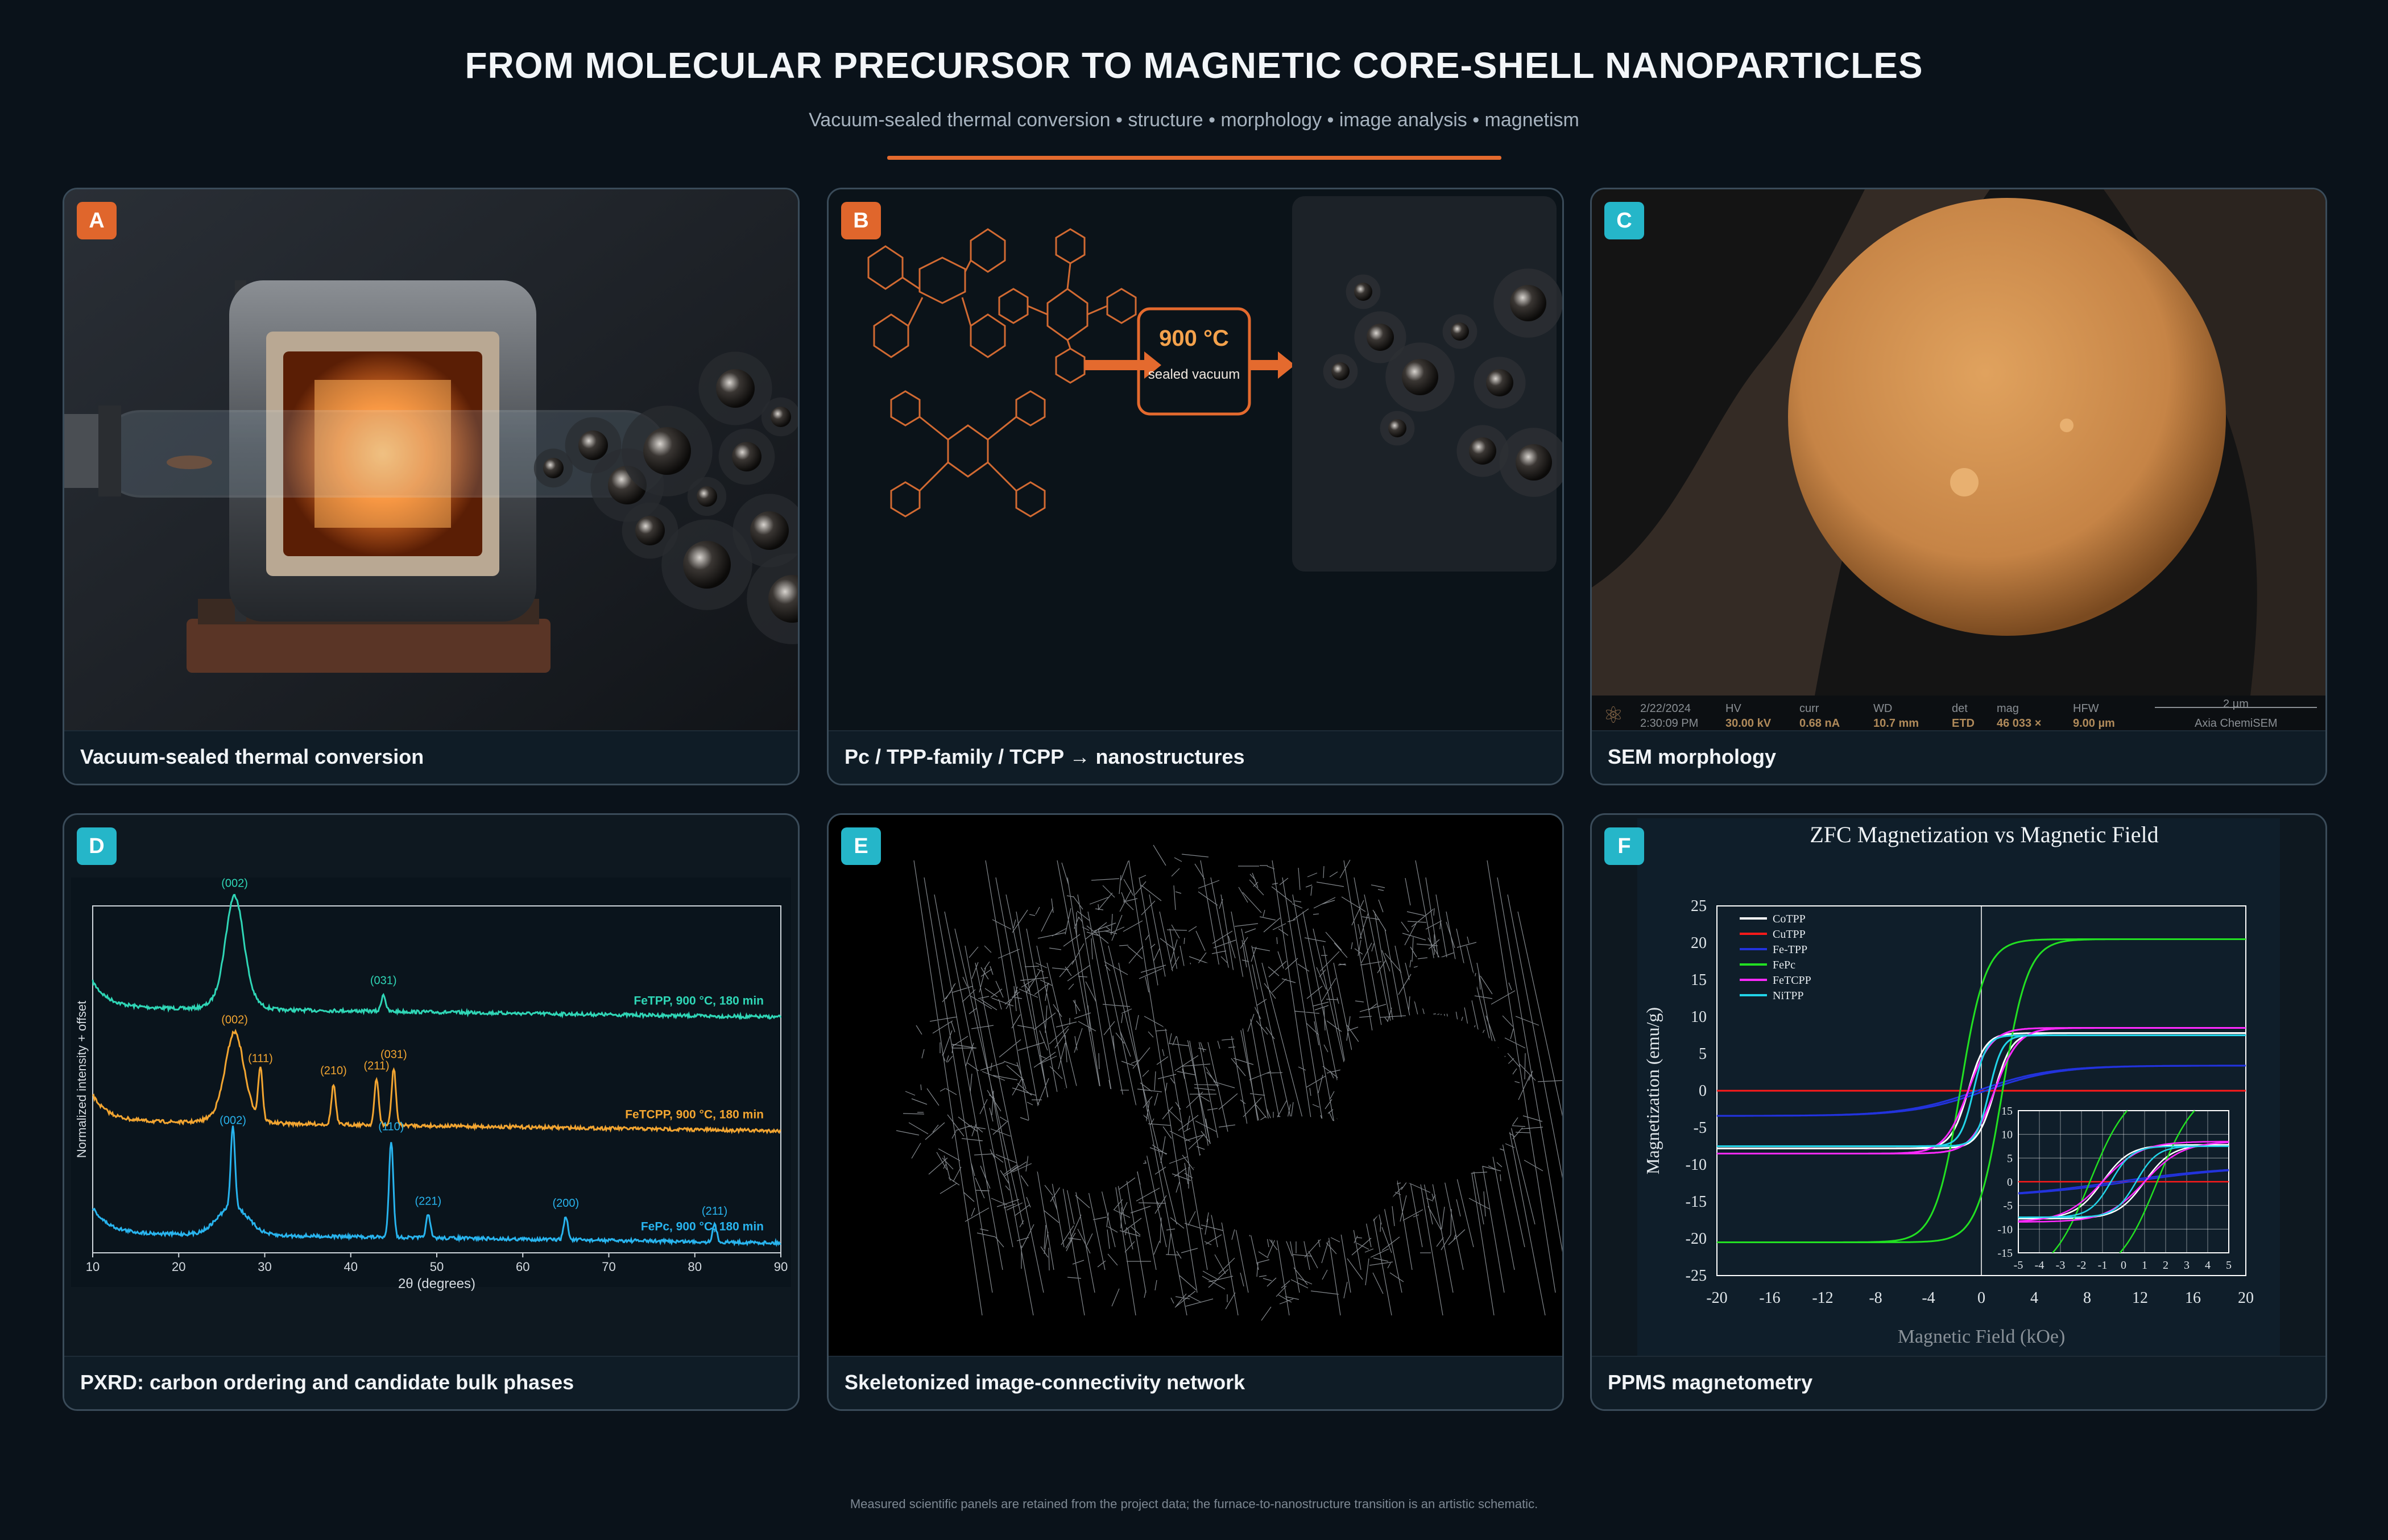 The image size is (2388, 1540). I want to click on sem-image, so click(1959, 462).